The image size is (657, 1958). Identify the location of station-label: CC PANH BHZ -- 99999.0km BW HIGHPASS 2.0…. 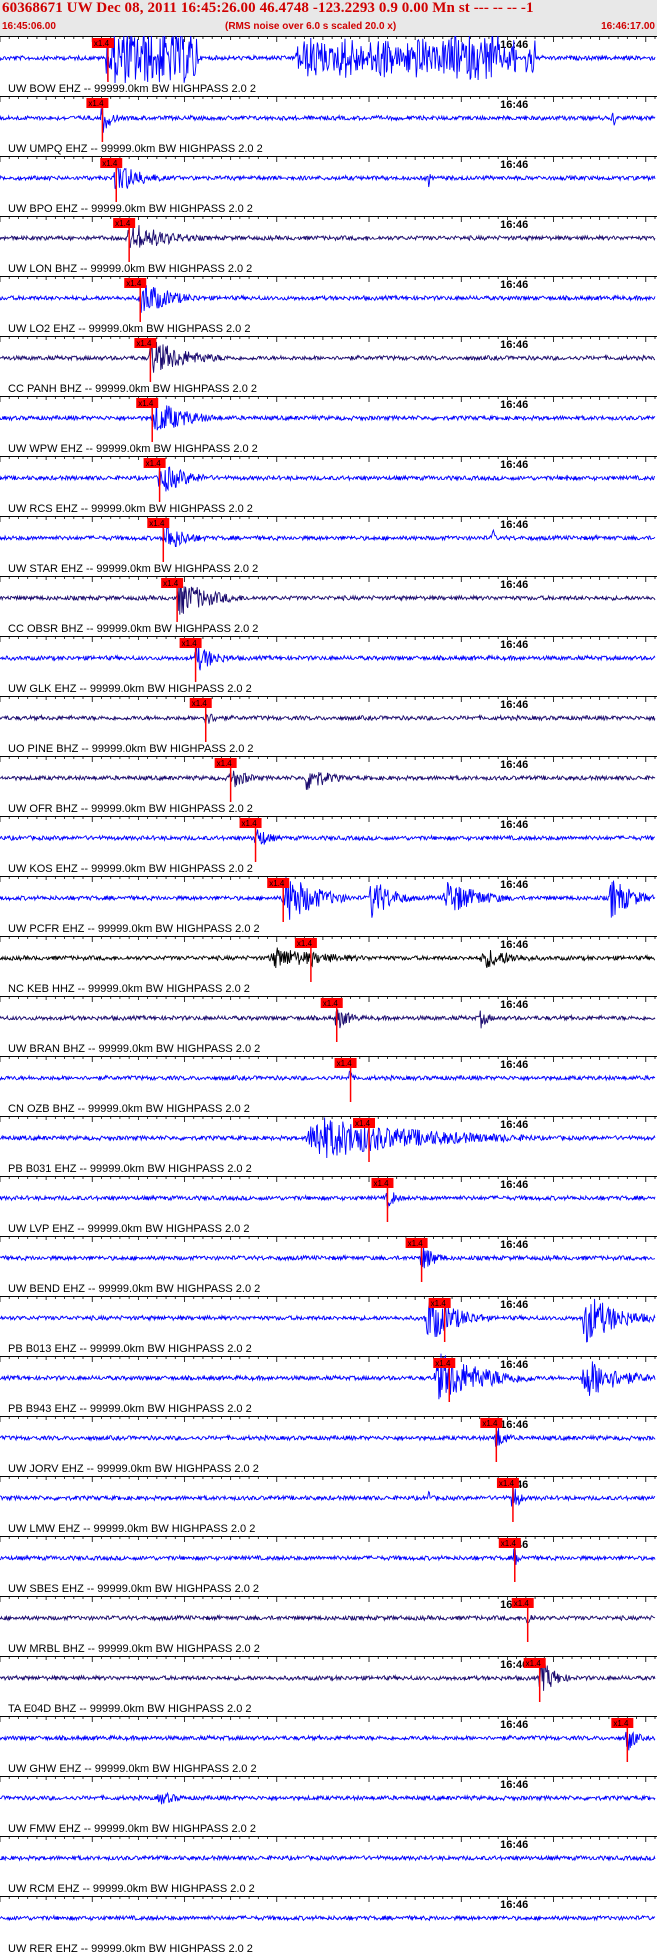
(132, 389).